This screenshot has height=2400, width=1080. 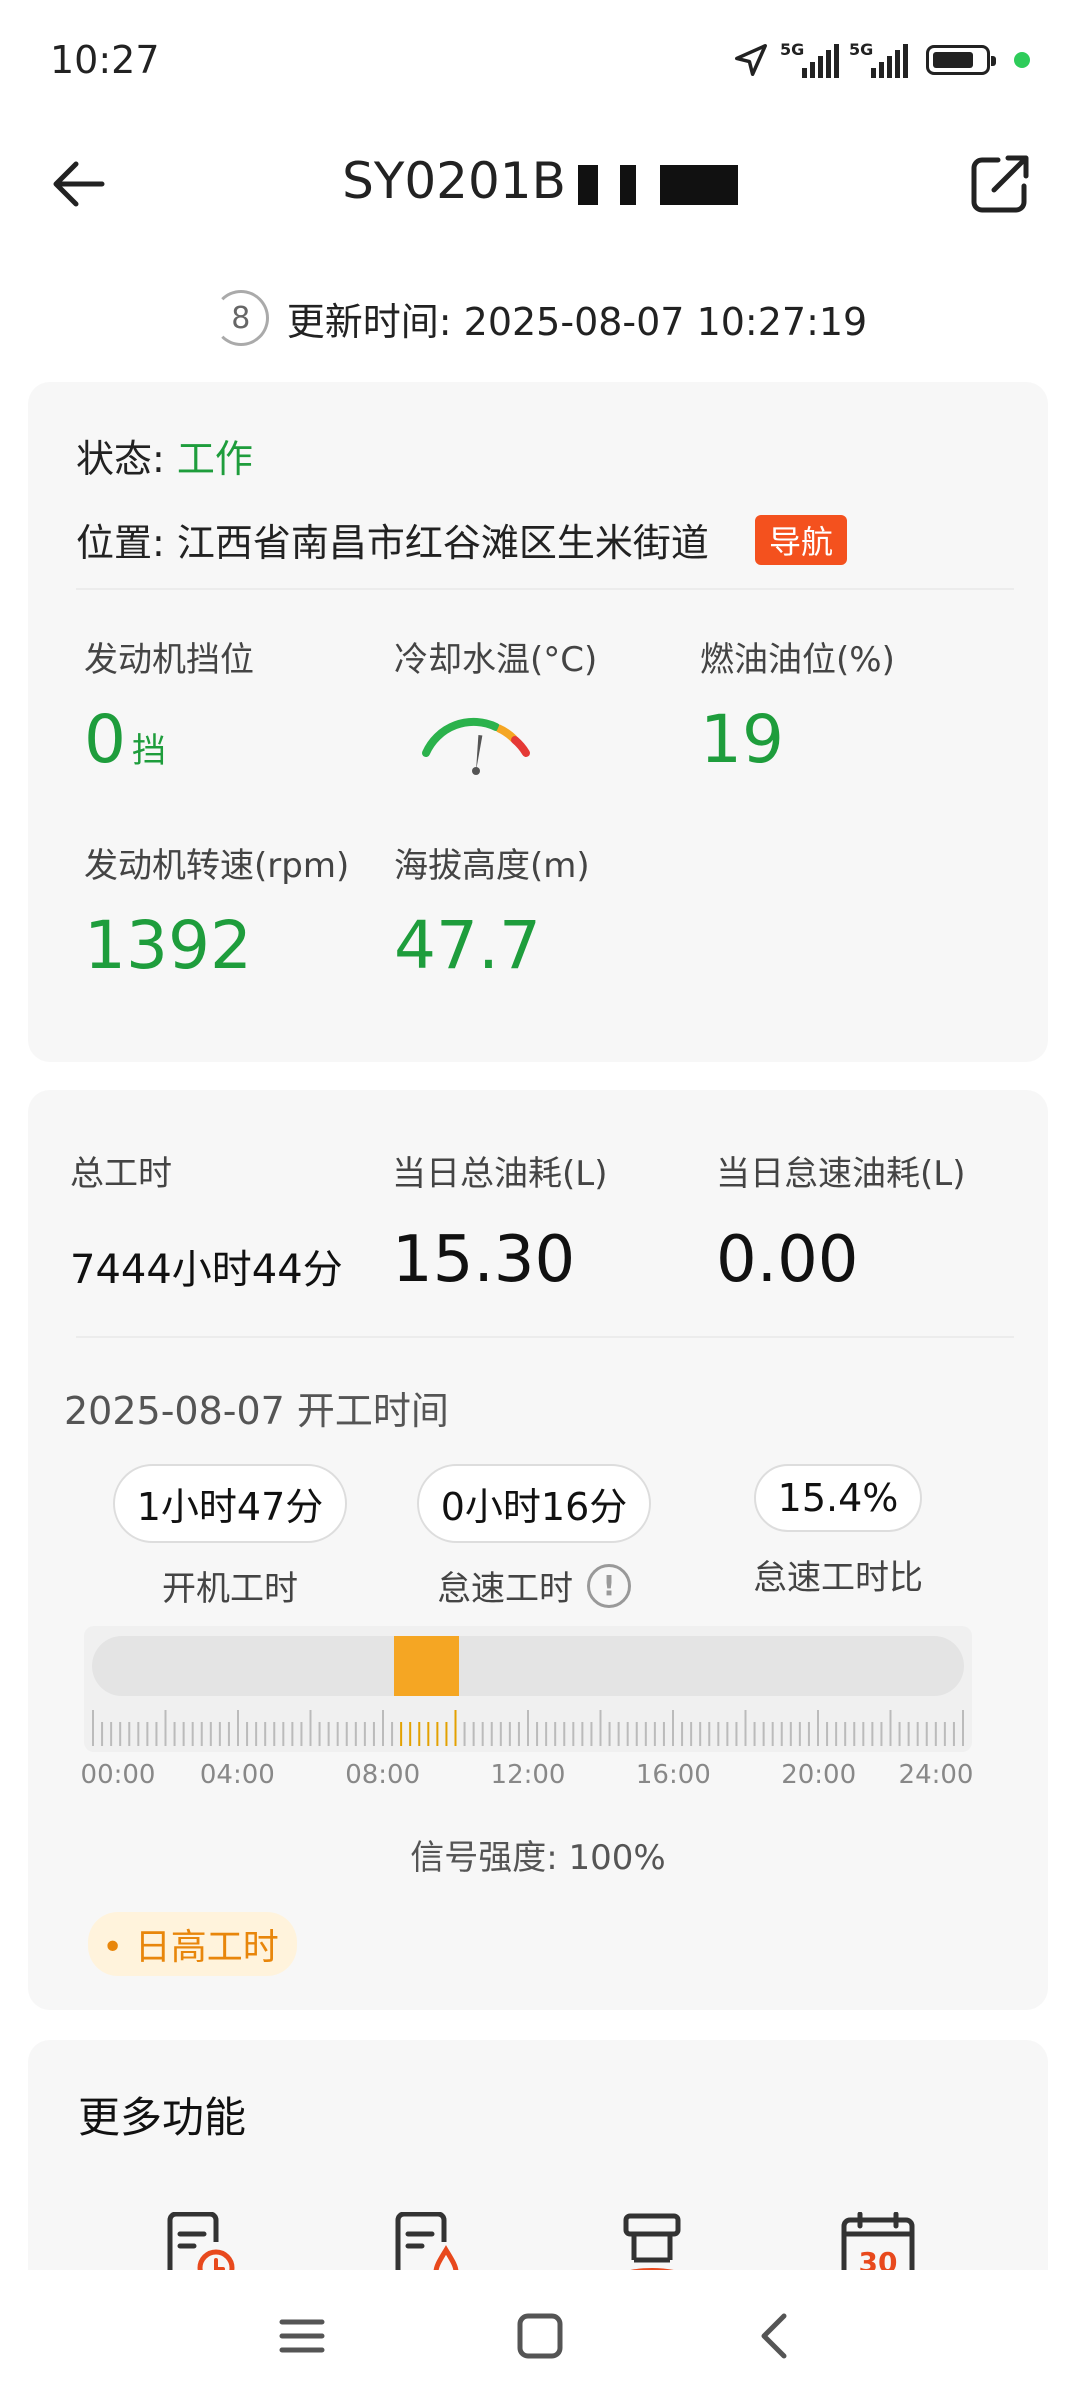 I want to click on system-navigation-bar, so click(x=540, y=2335).